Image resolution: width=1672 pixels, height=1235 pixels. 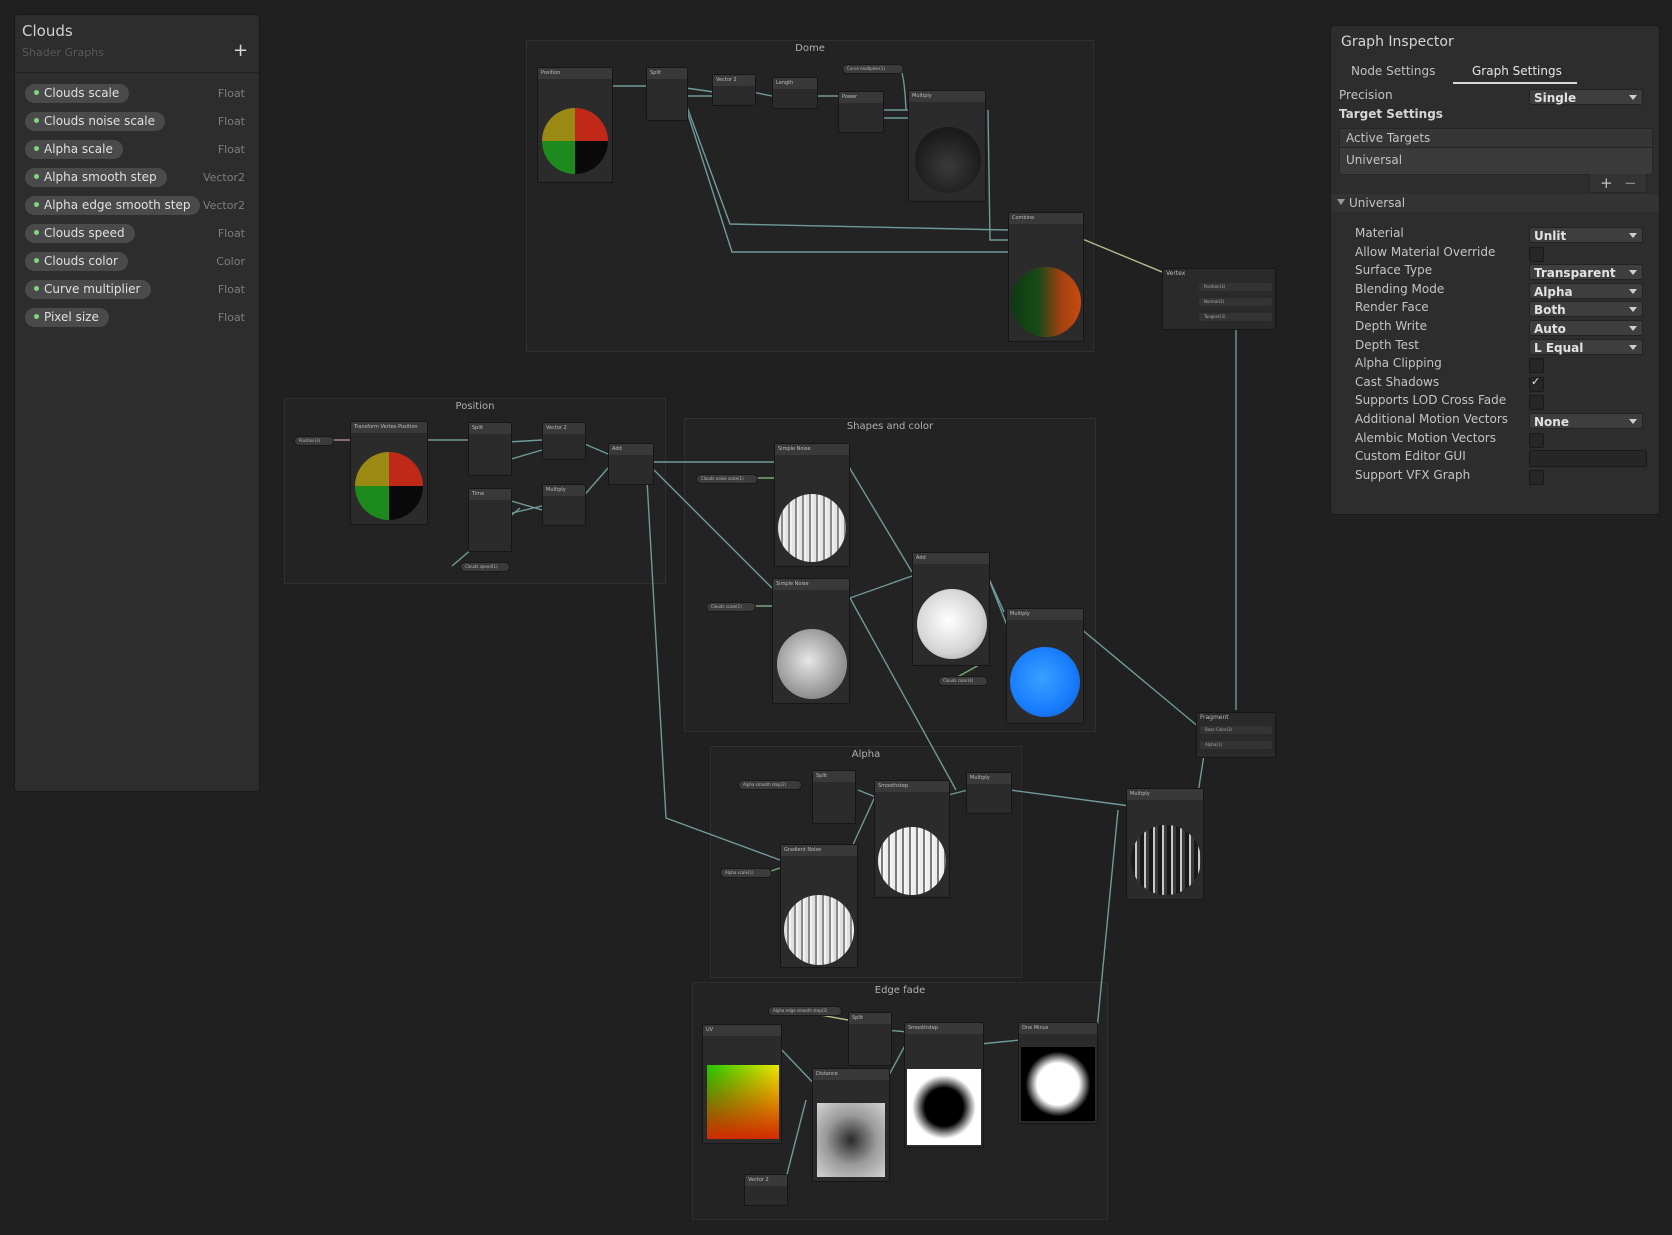 What do you see at coordinates (575, 125) in the screenshot?
I see `position-node: Position` at bounding box center [575, 125].